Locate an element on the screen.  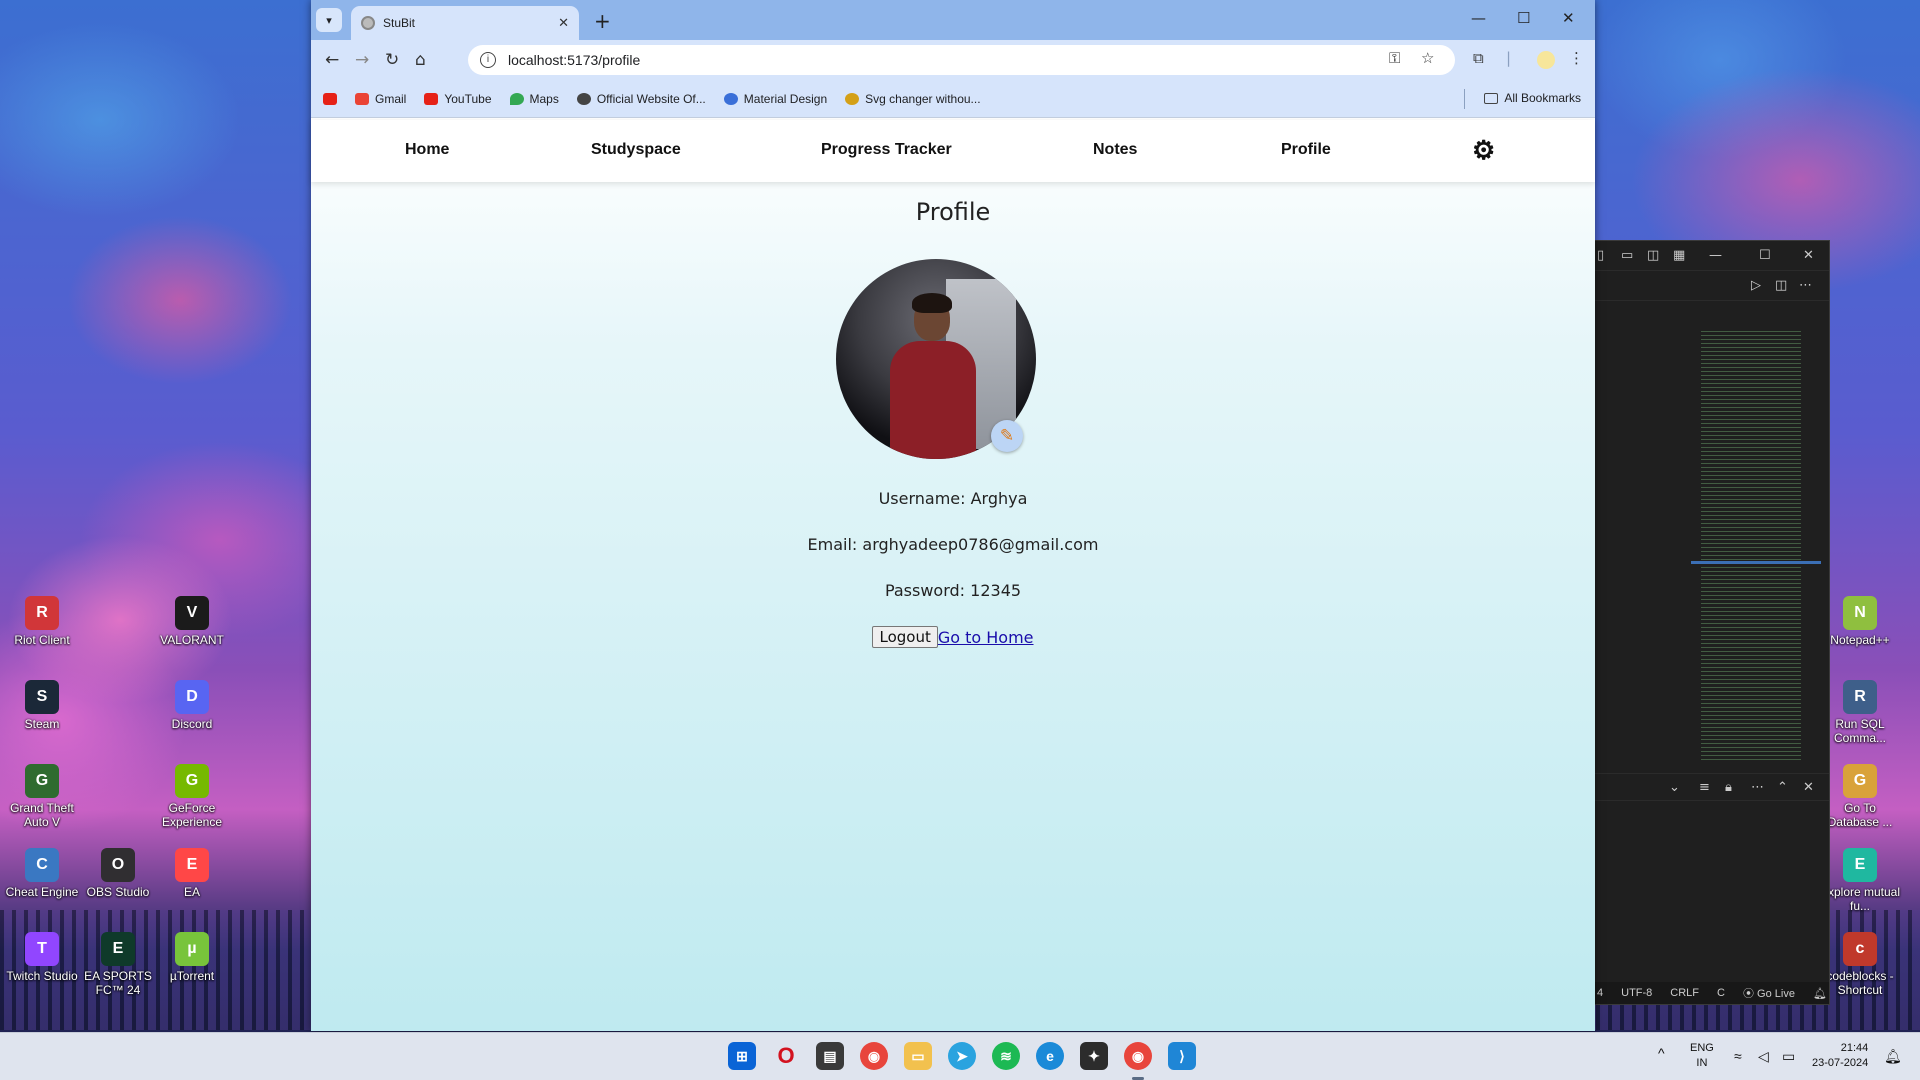
status-language: C is located at coordinates (1721, 993).